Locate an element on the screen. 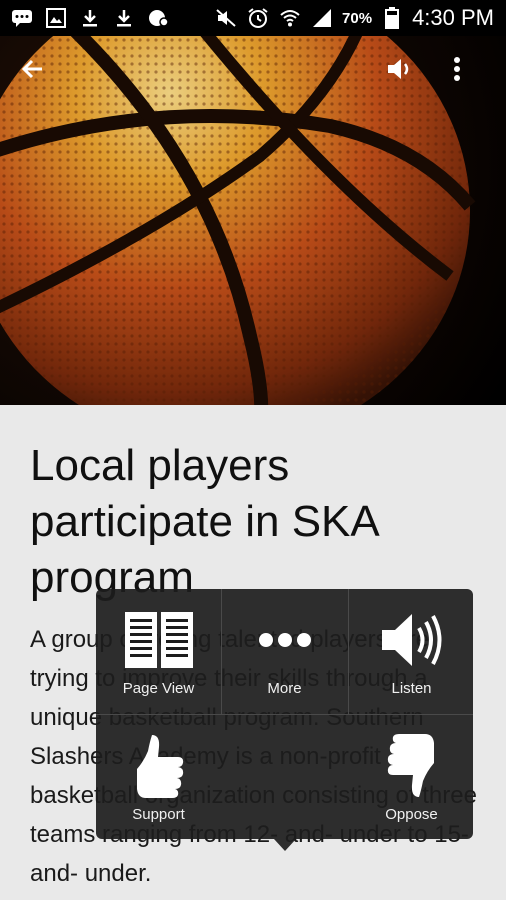 This screenshot has height=900, width=506. oppose-label: Oppose is located at coordinates (411, 814).